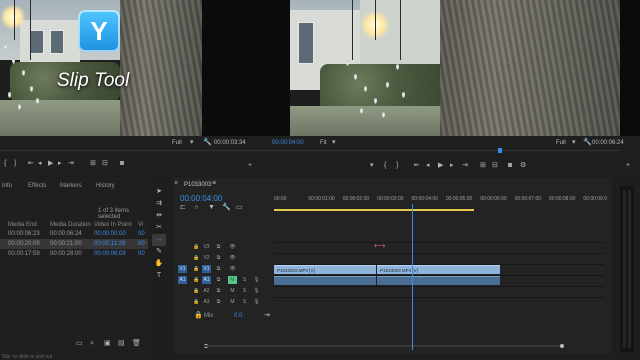  What do you see at coordinates (325, 269) in the screenshot?
I see `video-clip: P1033002.MP4 [V]` at bounding box center [325, 269].